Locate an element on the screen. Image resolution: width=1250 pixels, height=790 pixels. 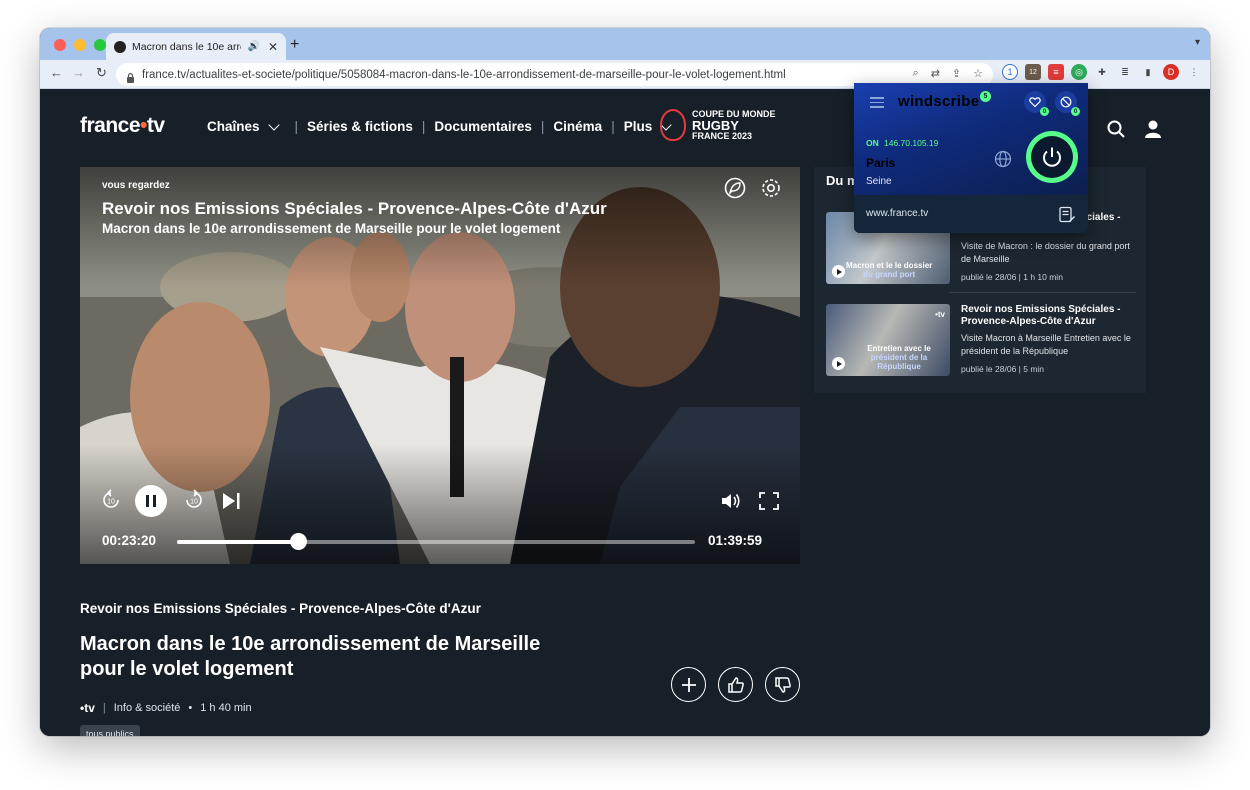
now-watching-label: vous regardez is located at coordinates (136, 185).